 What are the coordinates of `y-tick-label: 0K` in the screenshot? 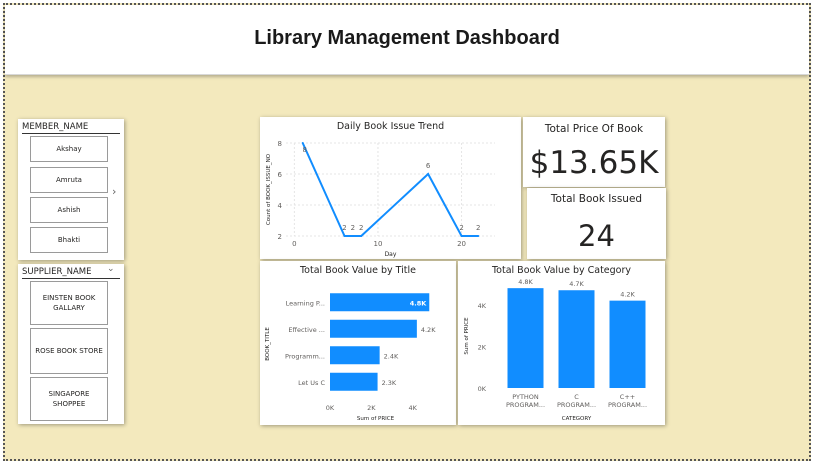 It's located at (482, 389).